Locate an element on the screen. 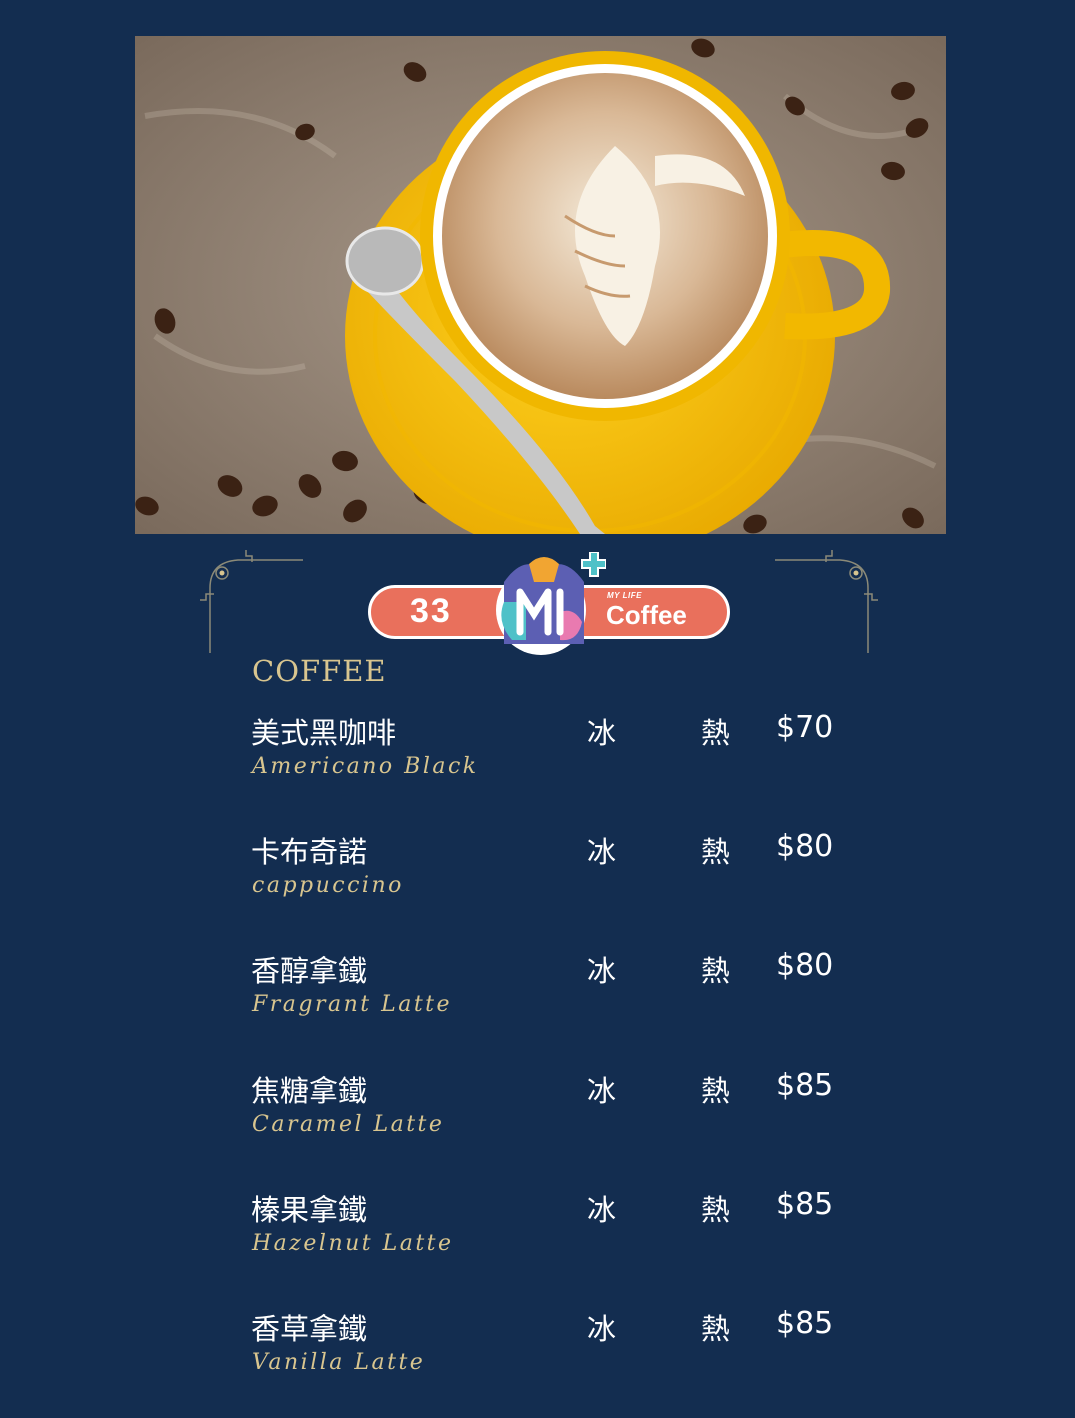  item-name-zh: 香草拿鐵 is located at coordinates (309, 1329).